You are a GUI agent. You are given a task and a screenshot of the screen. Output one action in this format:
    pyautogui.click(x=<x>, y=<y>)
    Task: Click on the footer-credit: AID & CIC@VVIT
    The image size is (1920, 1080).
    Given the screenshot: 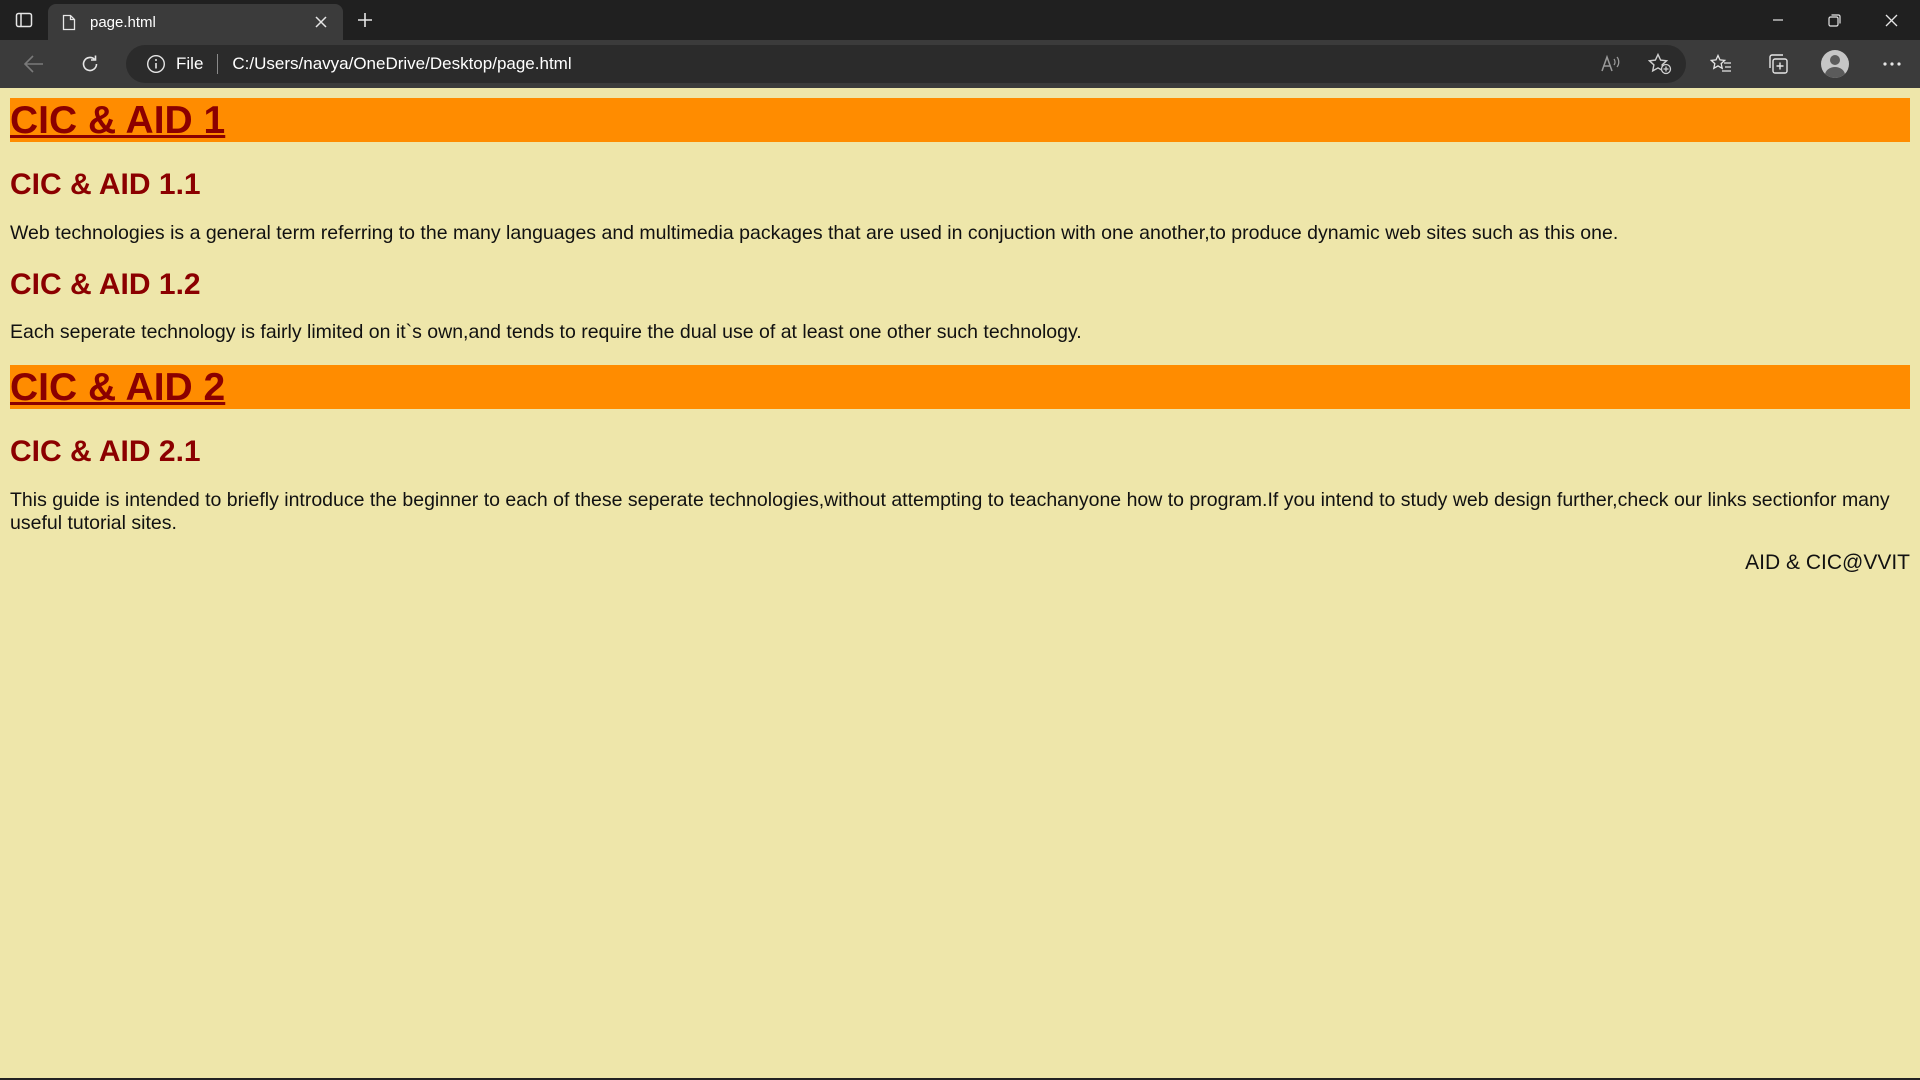 What is the action you would take?
    pyautogui.click(x=1827, y=562)
    